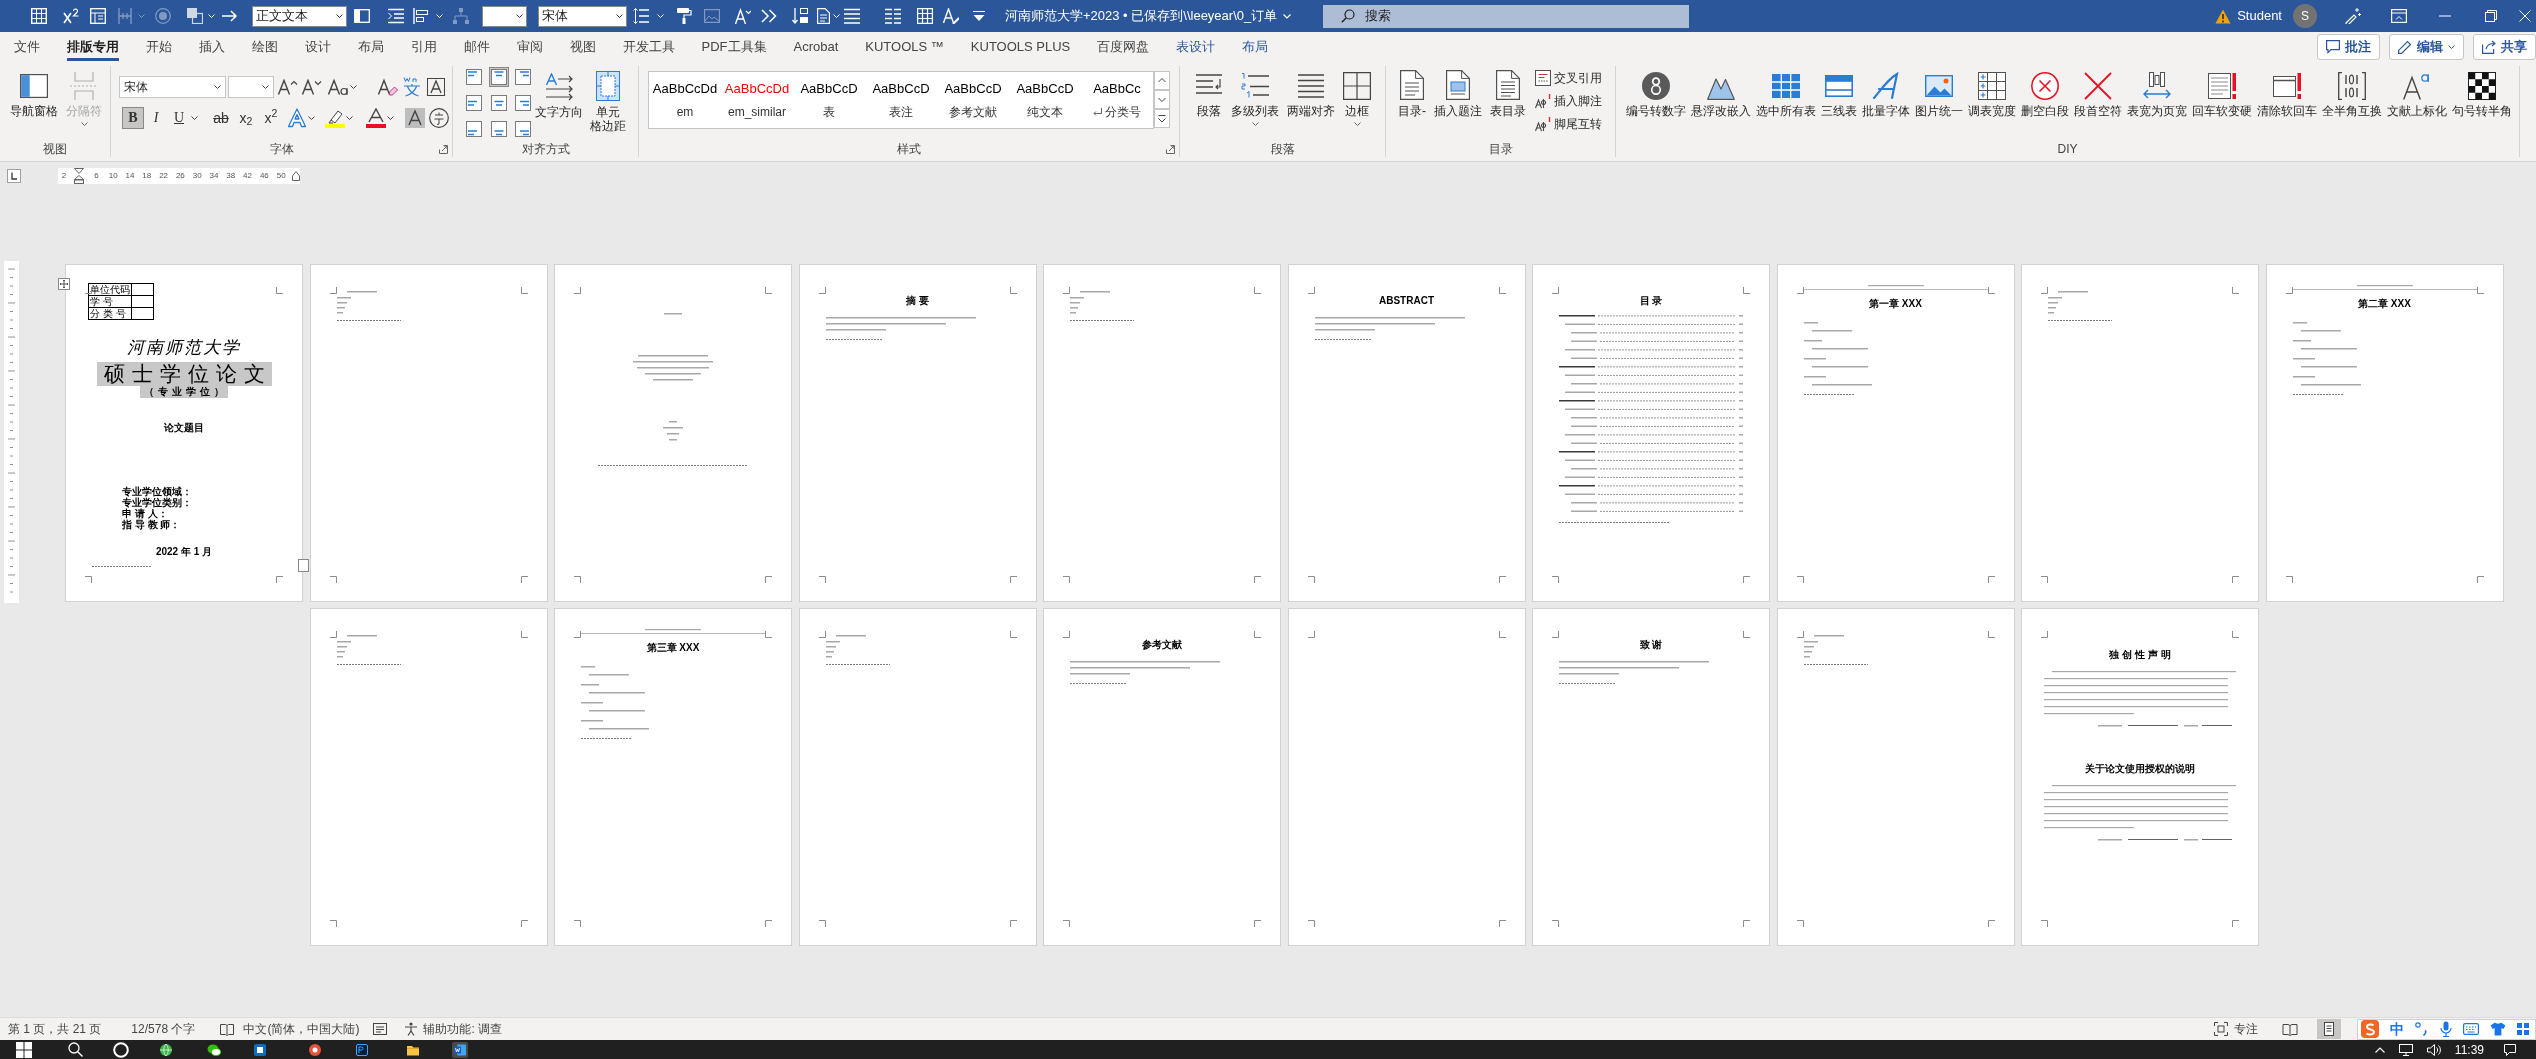 This screenshot has width=2536, height=1059. What do you see at coordinates (529, 47) in the screenshot?
I see `ribbon-tab: 审阅` at bounding box center [529, 47].